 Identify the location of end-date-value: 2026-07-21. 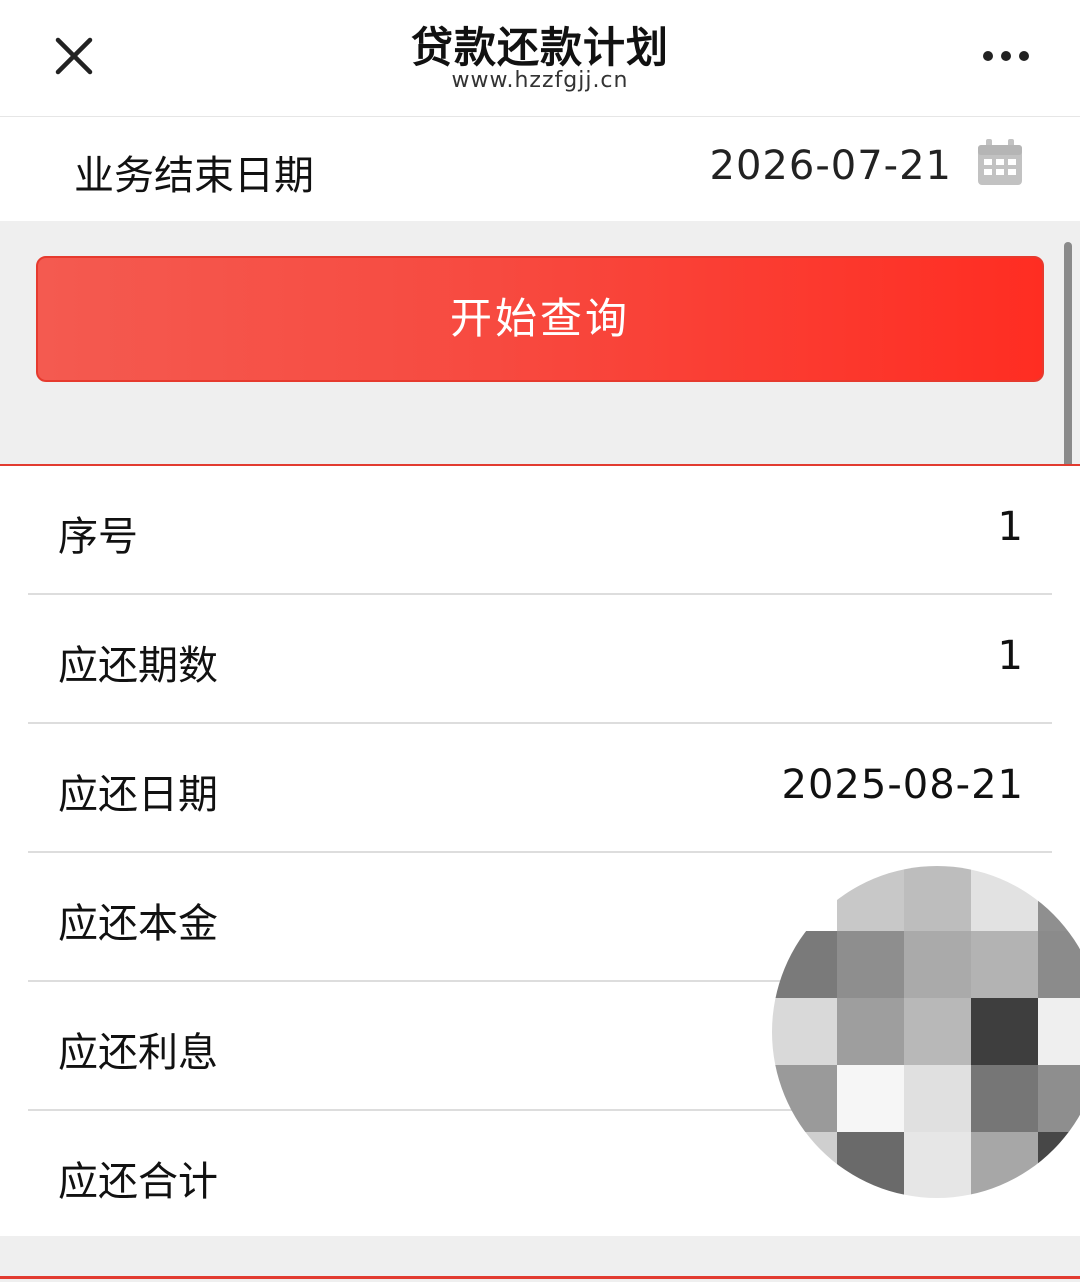
(831, 166).